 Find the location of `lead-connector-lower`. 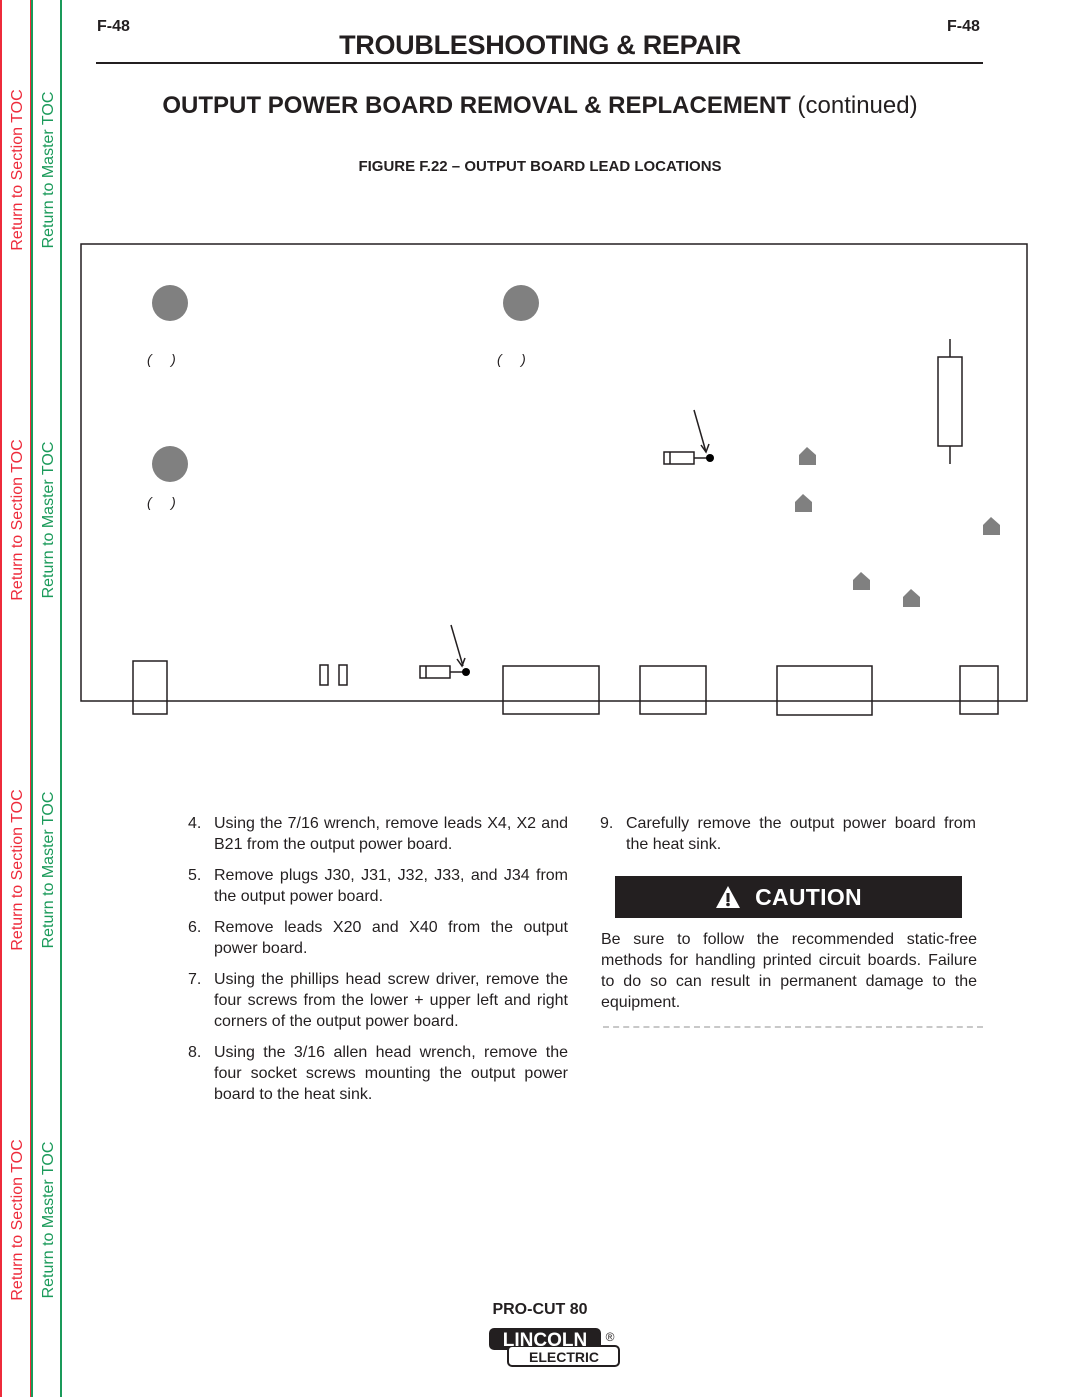

lead-connector-lower is located at coordinates (442, 651).